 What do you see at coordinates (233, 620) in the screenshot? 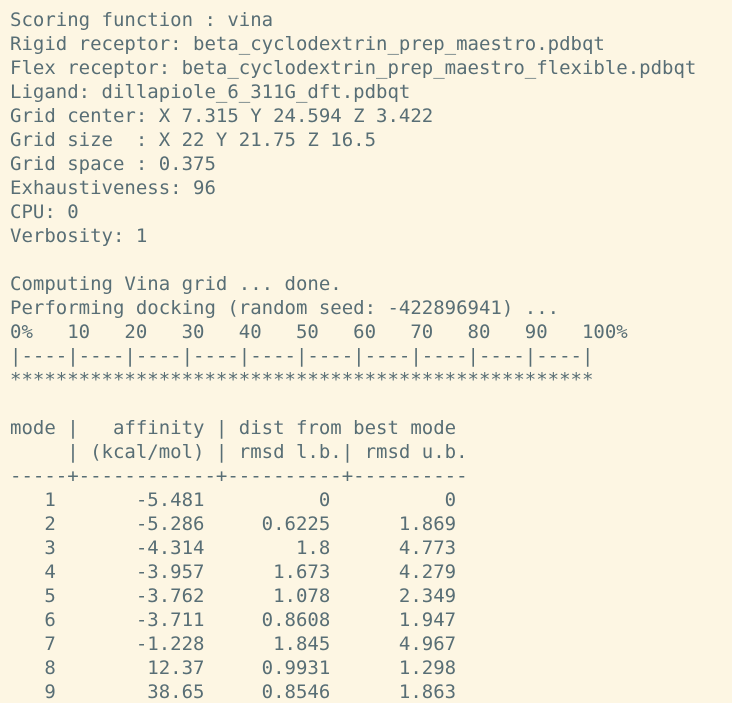
I see `table-row: 6 -3.711 0.8608 1.947` at bounding box center [233, 620].